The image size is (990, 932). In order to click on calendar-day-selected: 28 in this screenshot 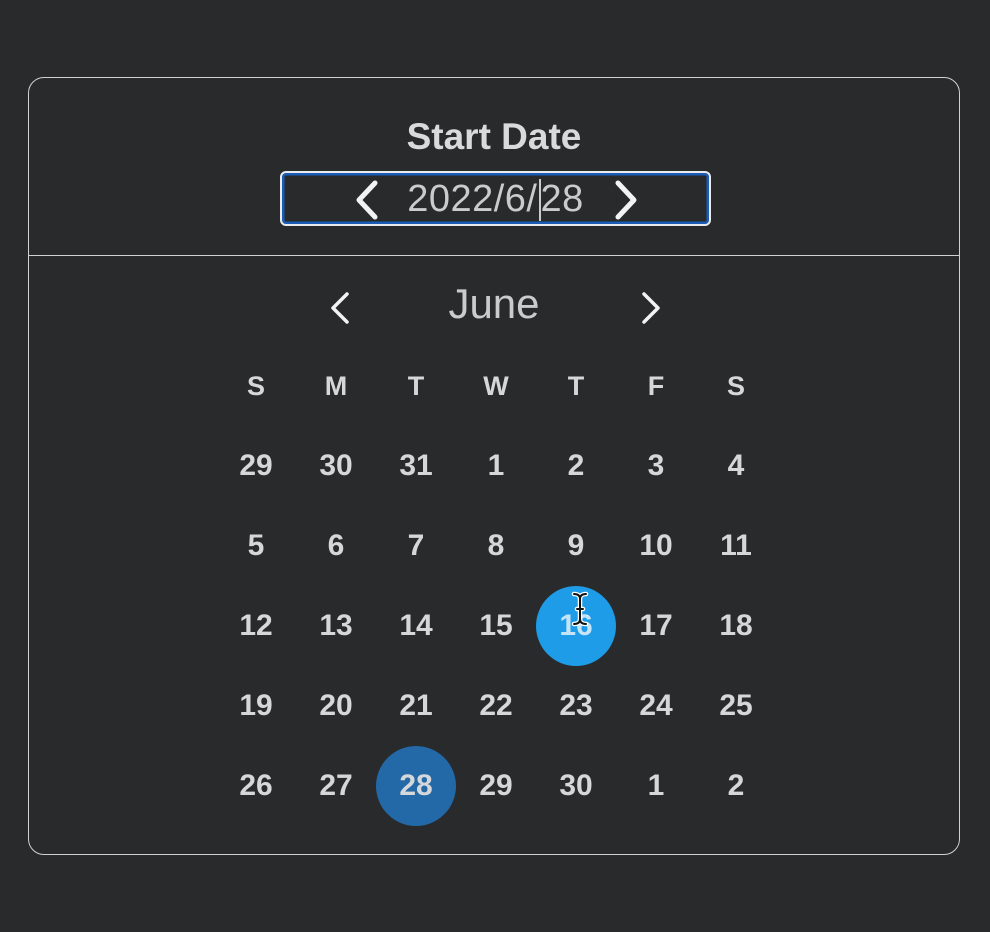, I will do `click(416, 786)`.